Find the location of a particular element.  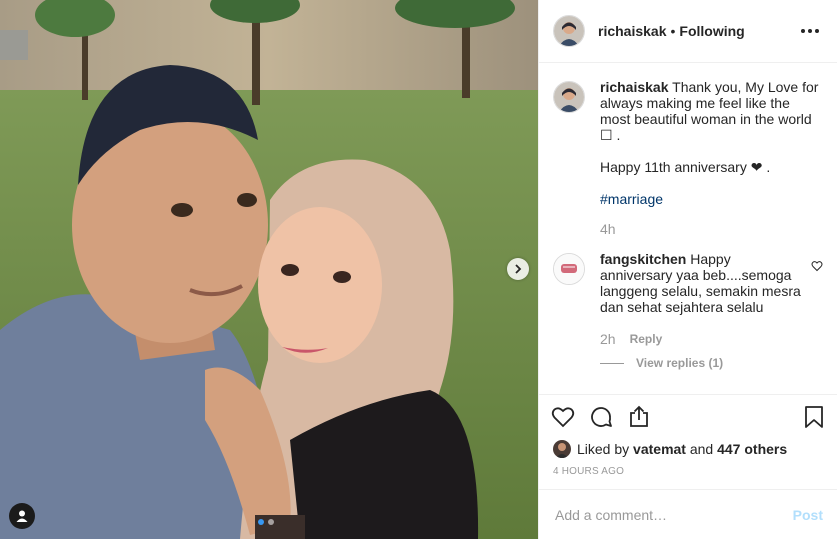

view-replies-label: View replies (1) is located at coordinates (680, 363).